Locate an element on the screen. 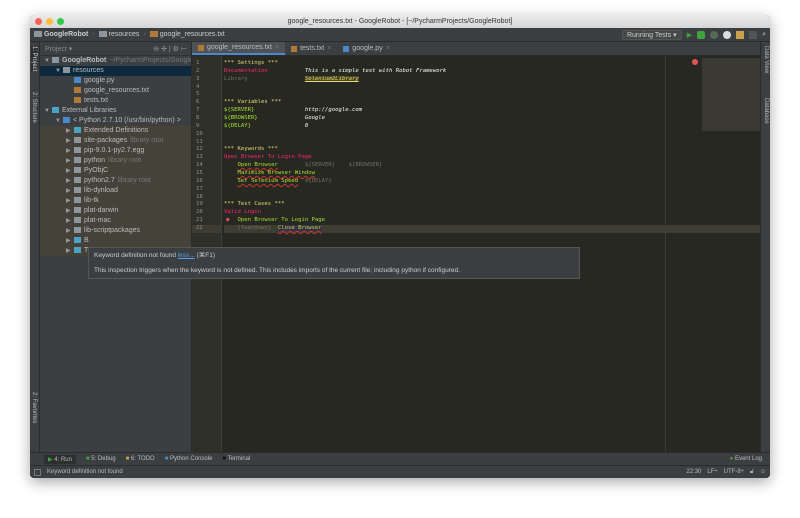  tree-item: ▶ pip-9.0.1-py2.7.egg is located at coordinates (115, 151).